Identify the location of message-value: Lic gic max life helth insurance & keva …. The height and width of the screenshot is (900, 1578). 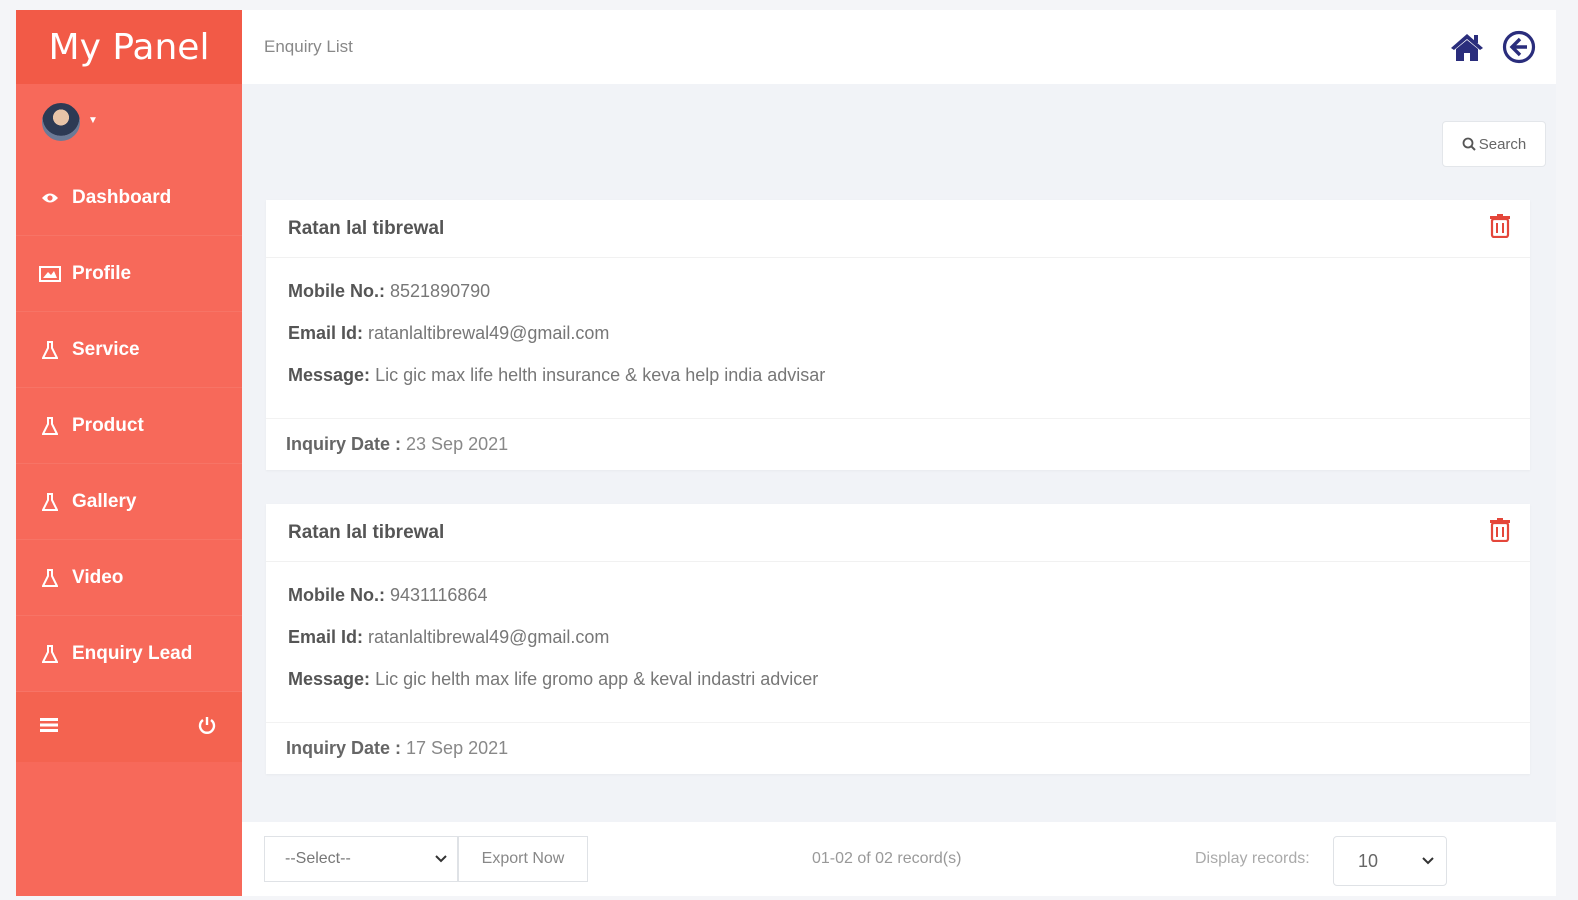
(600, 375).